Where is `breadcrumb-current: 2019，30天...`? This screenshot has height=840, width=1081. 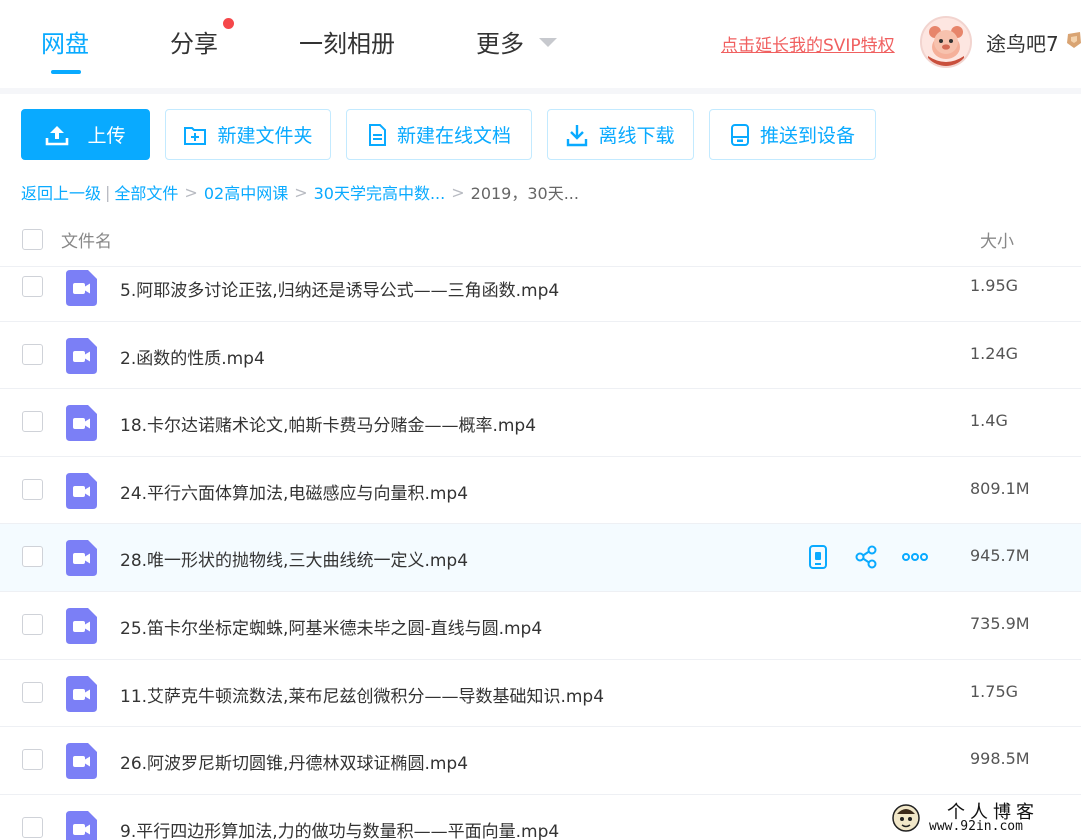
breadcrumb-current: 2019，30天... is located at coordinates (524, 193).